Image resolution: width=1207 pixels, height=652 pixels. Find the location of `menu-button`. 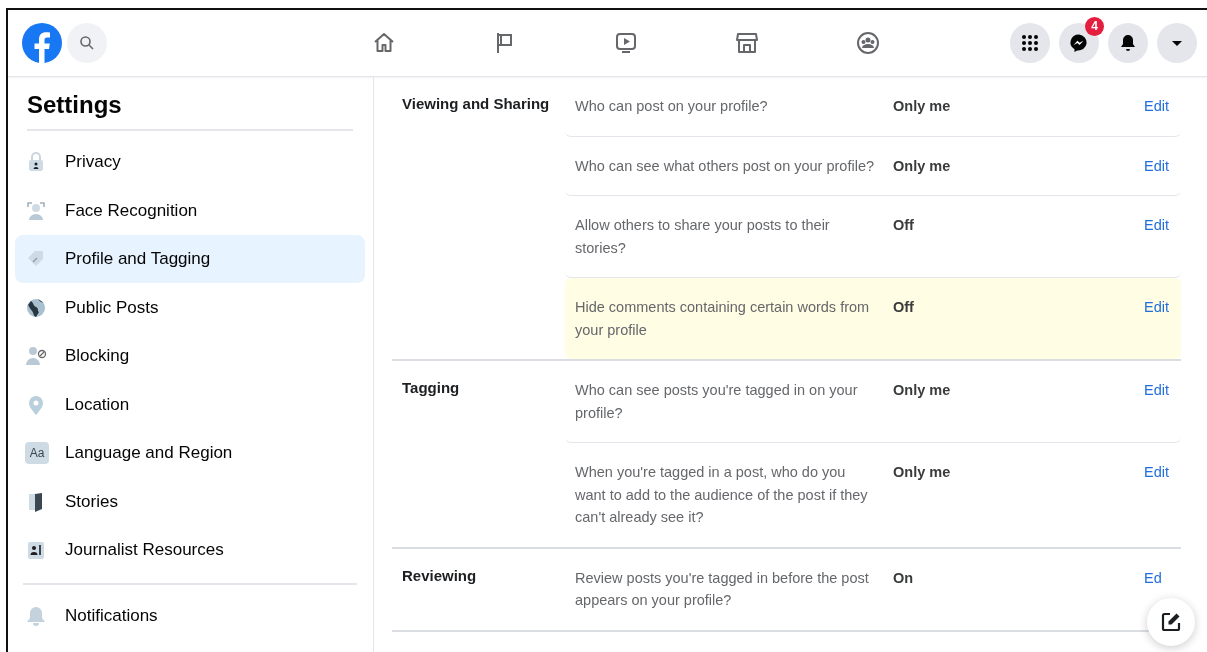

menu-button is located at coordinates (1030, 43).